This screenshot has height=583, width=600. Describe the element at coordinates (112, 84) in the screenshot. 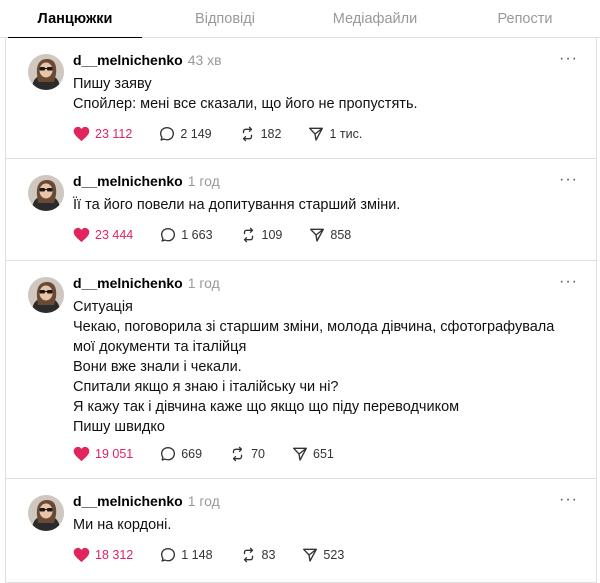

I see `post-text-line: Пишу заяву` at that location.